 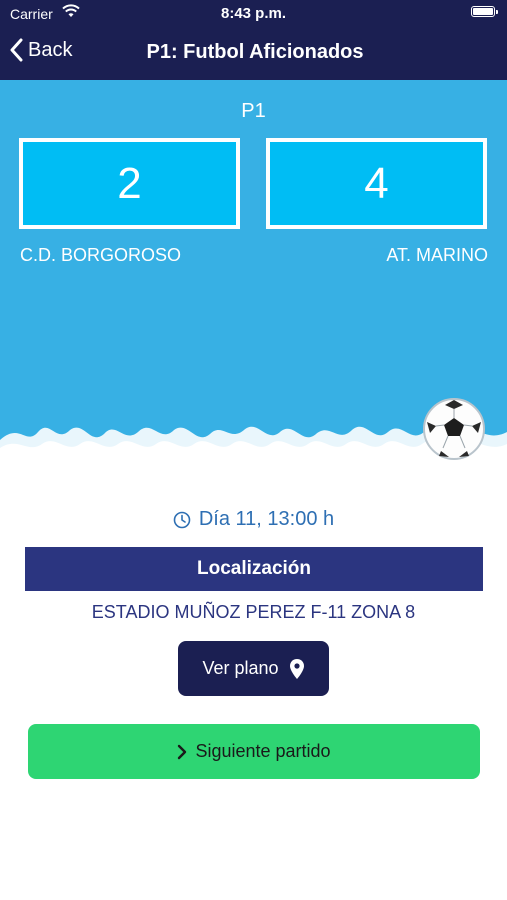 What do you see at coordinates (182, 751) in the screenshot?
I see `chevron-right-icon` at bounding box center [182, 751].